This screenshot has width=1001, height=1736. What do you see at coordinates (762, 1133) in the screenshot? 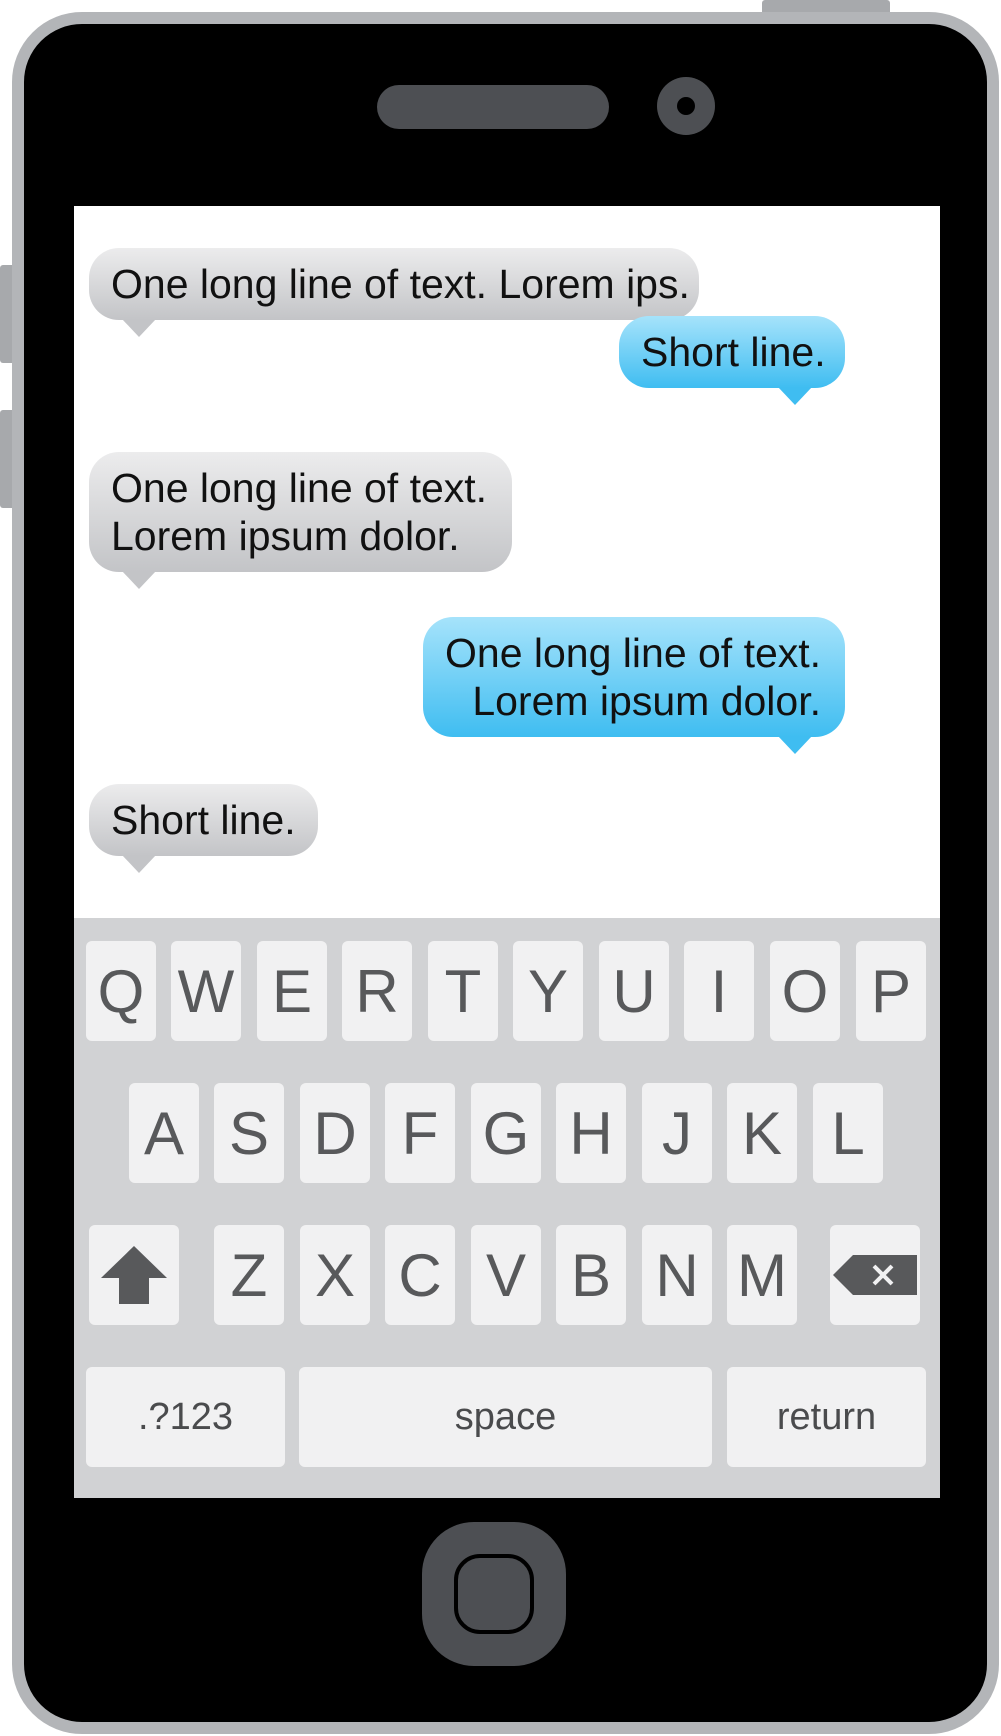
I see `key-k: K` at bounding box center [762, 1133].